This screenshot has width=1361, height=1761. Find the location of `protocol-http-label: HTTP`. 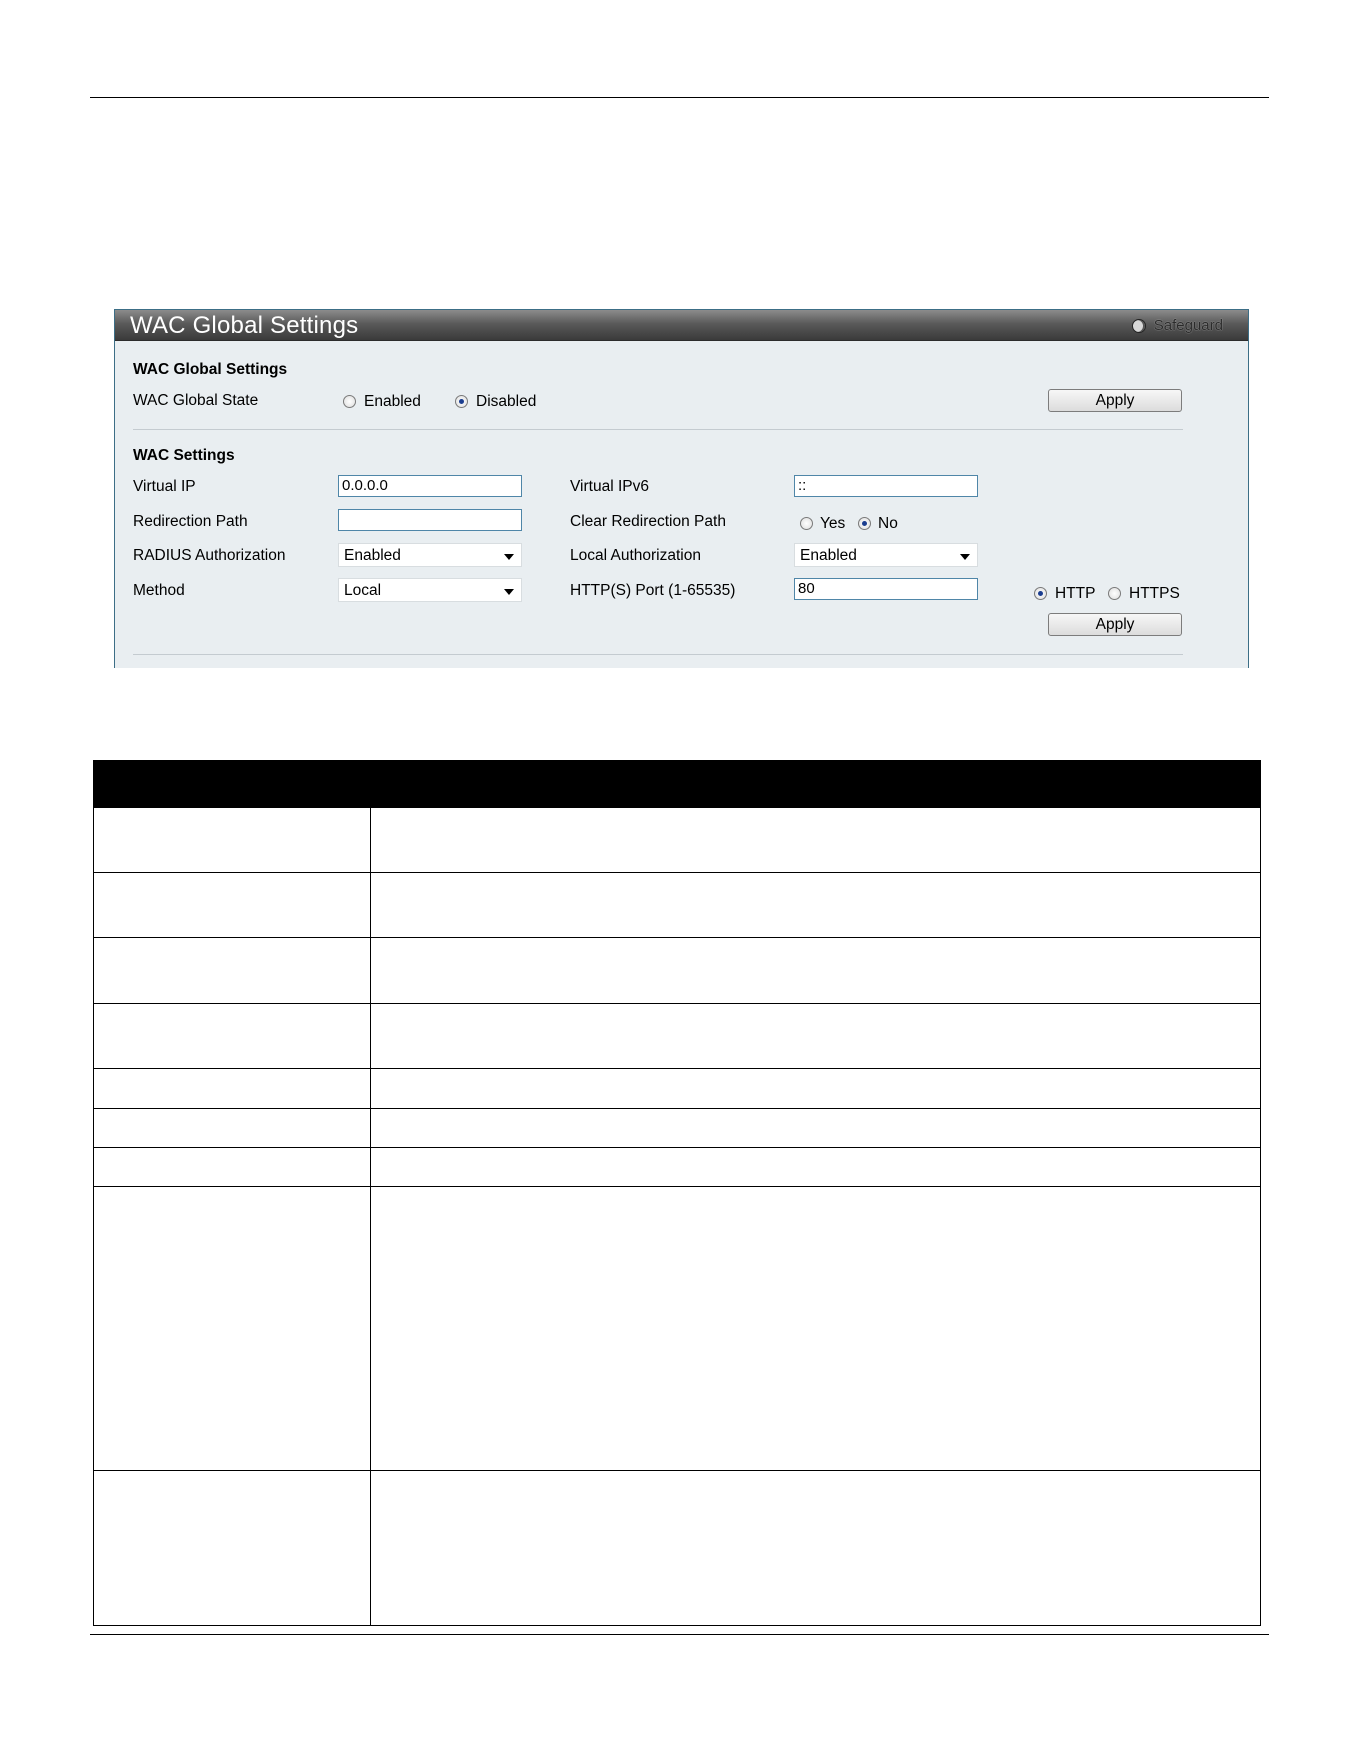

protocol-http-label: HTTP is located at coordinates (1075, 593).